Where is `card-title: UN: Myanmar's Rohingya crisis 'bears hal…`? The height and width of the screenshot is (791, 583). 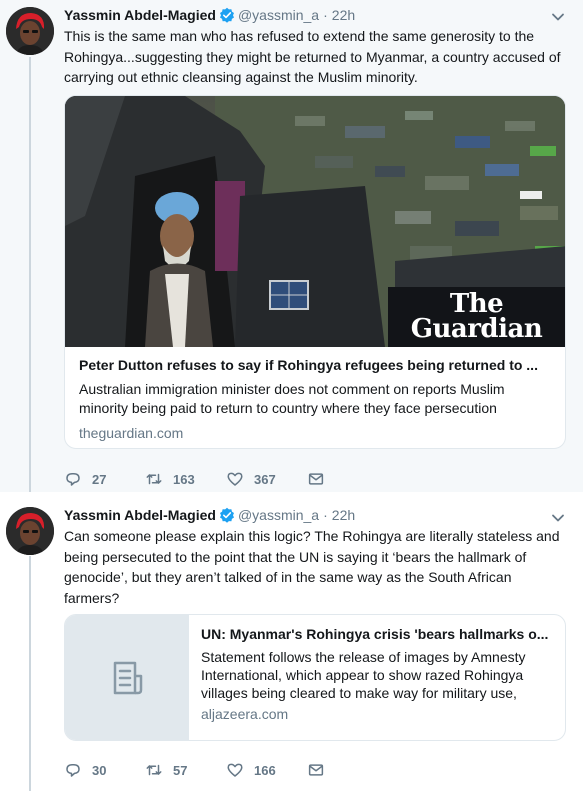
card-title: UN: Myanmar's Rohingya crisis 'bears hal… is located at coordinates (377, 634).